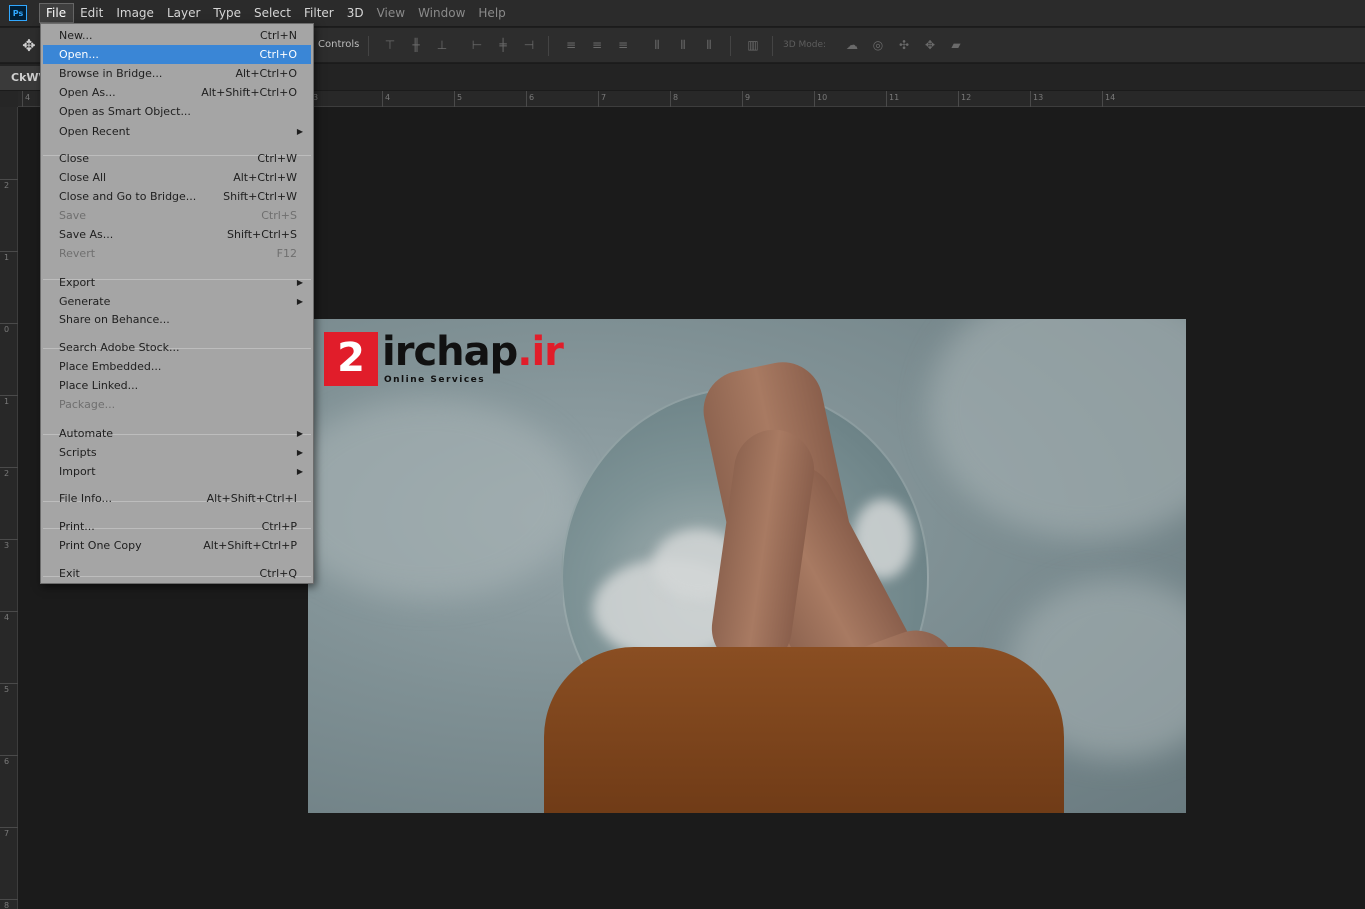 Image resolution: width=1365 pixels, height=909 pixels. What do you see at coordinates (85, 301) in the screenshot?
I see `menu-item-label: Generate` at bounding box center [85, 301].